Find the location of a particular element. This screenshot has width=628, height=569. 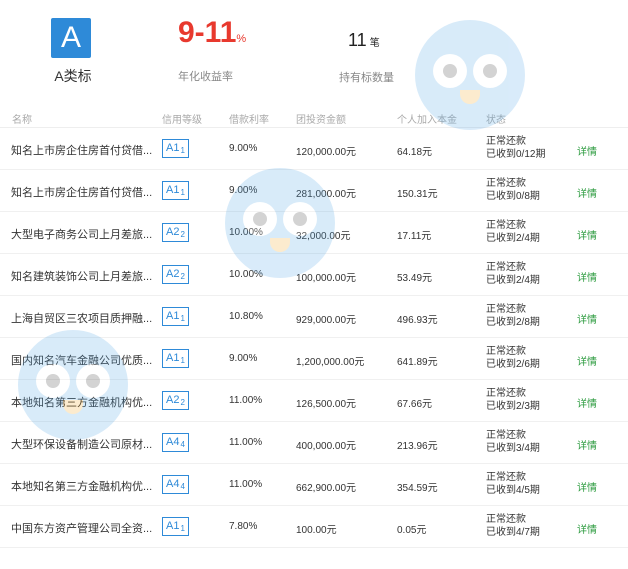

col-rate: 借款利率 is located at coordinates (249, 120).